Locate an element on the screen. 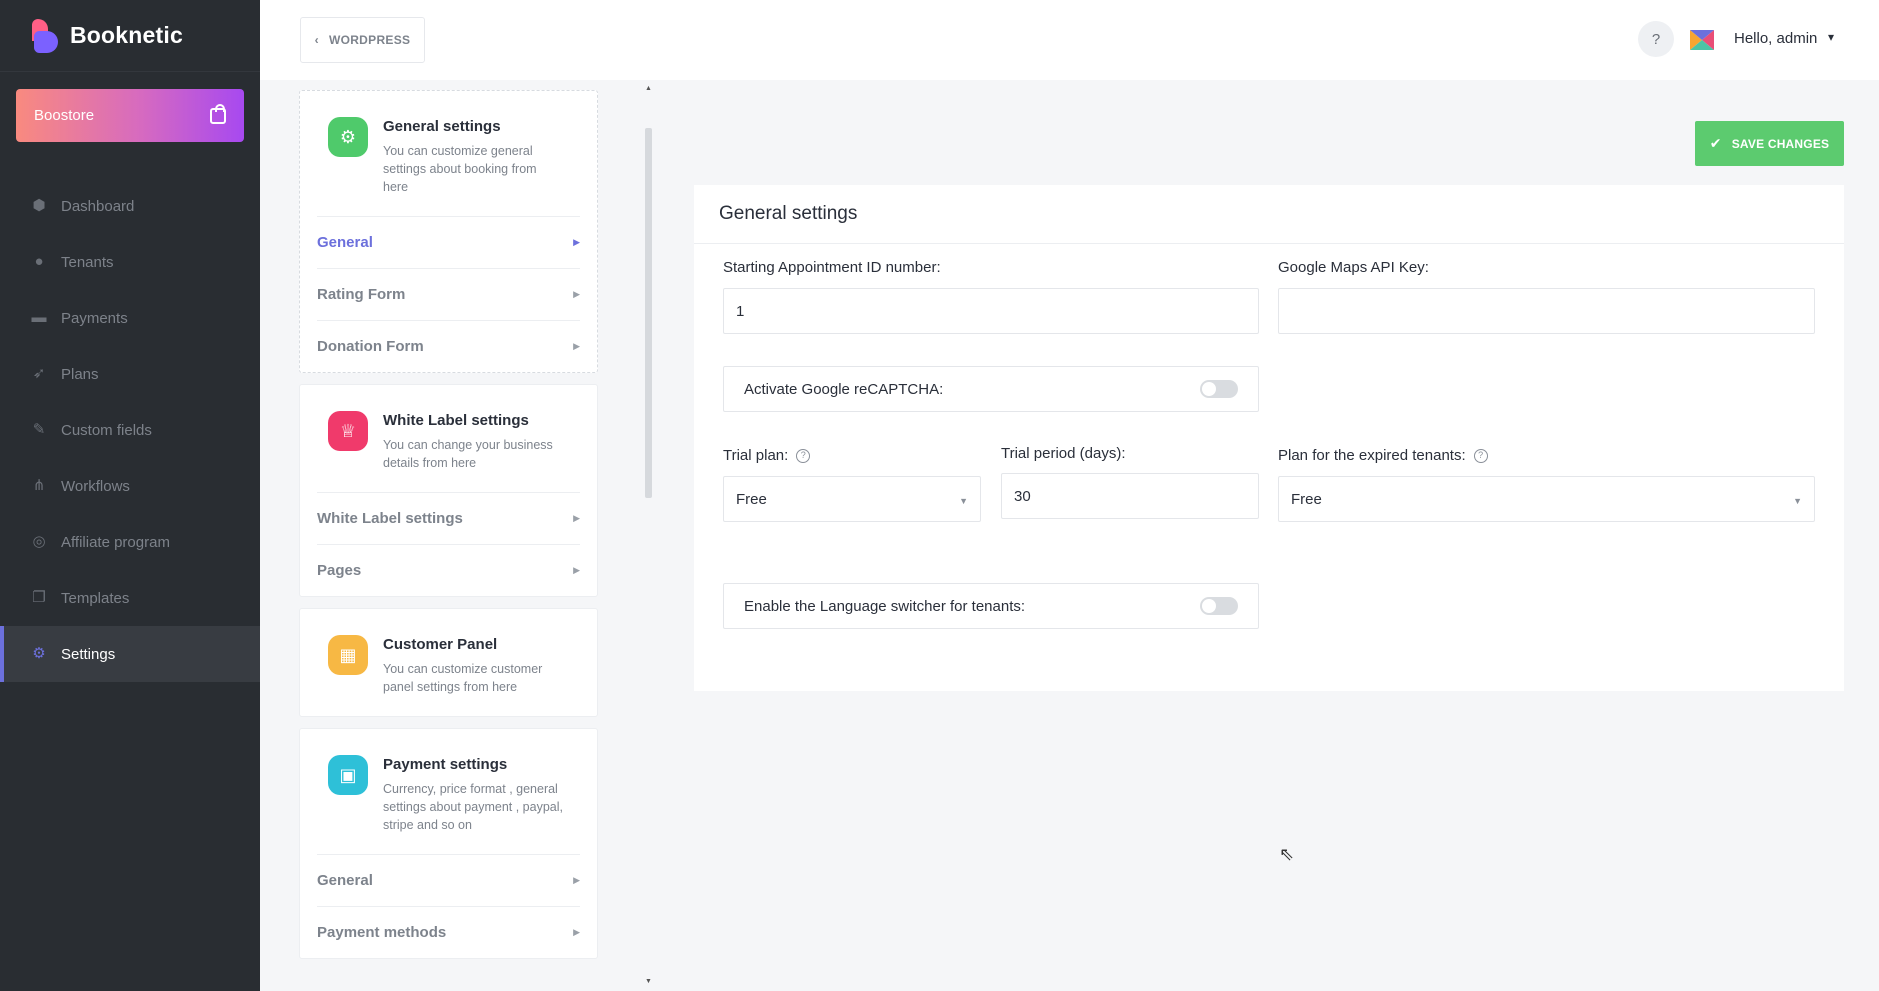 The image size is (1879, 991). maps-key-input is located at coordinates (1546, 311).